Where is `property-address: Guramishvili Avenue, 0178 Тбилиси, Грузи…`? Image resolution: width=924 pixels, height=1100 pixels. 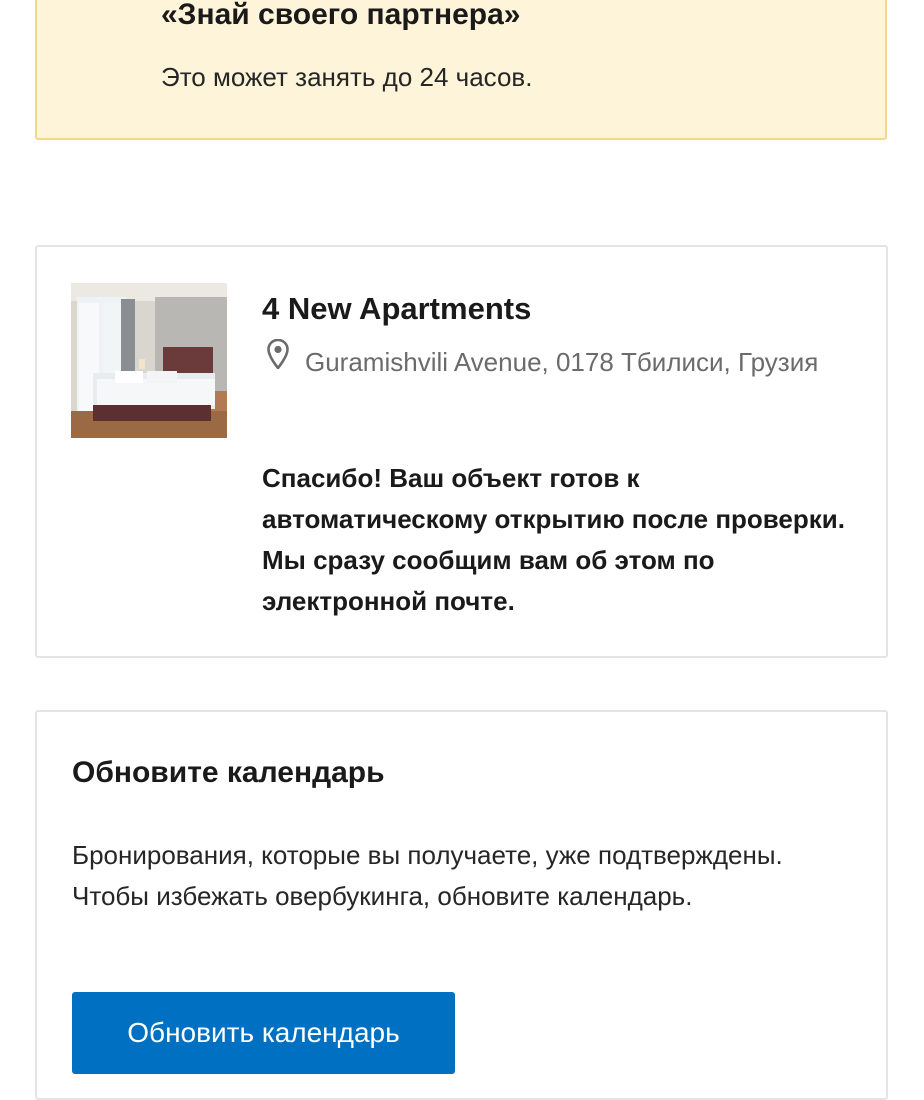
property-address: Guramishvili Avenue, 0178 Тбилиси, Грузи… is located at coordinates (562, 362).